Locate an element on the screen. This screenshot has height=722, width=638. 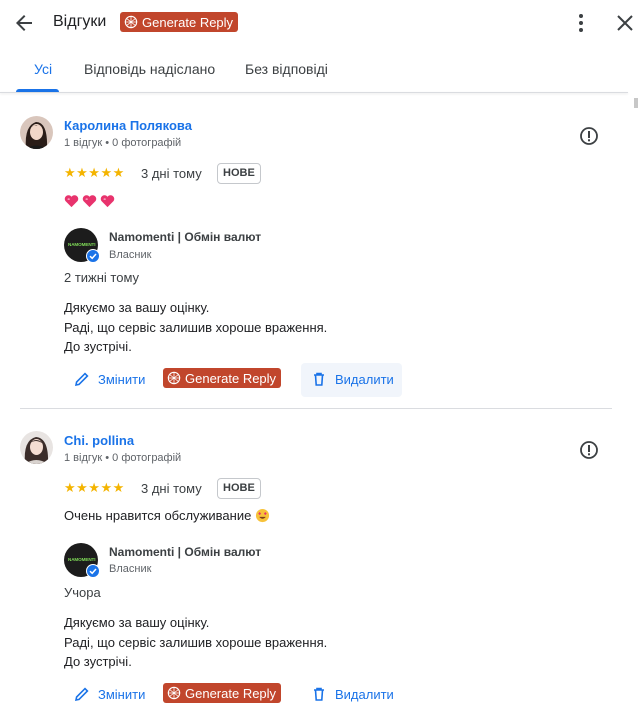
review-tabs: Усі Відповідь надіслано Без відповіді is located at coordinates (319, 69).